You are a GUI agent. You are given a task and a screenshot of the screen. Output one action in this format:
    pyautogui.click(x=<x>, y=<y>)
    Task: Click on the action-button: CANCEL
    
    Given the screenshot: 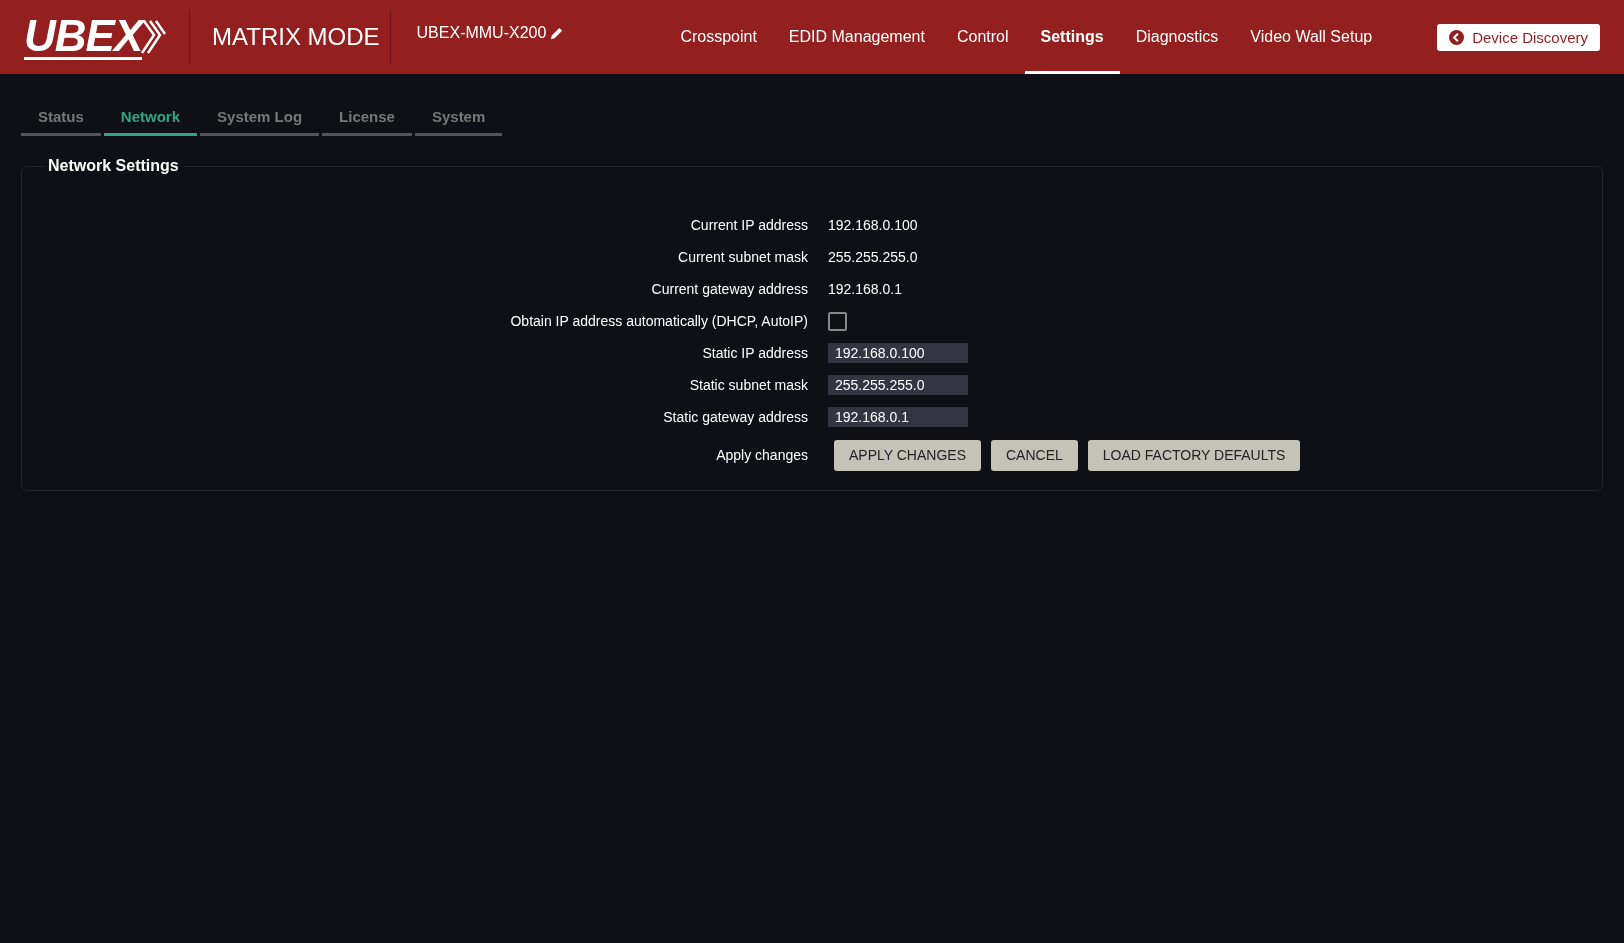 What is the action you would take?
    pyautogui.click(x=1034, y=455)
    